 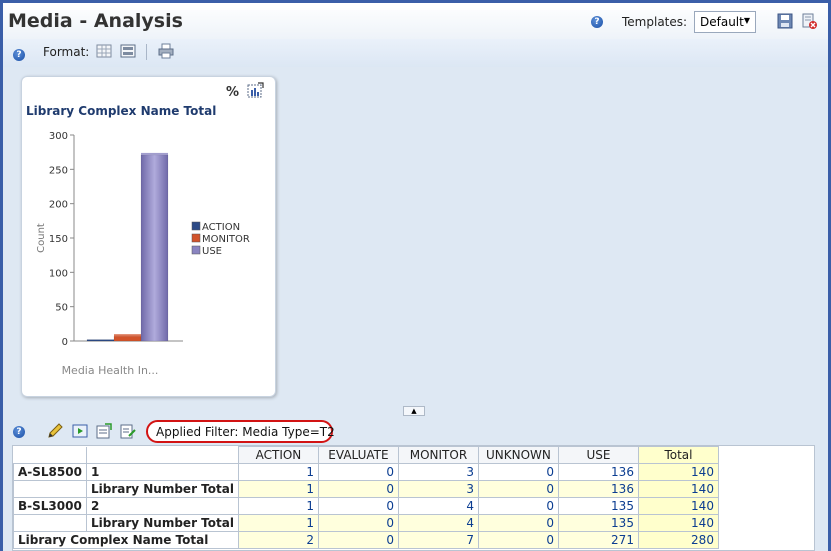 What do you see at coordinates (196, 238) in the screenshot?
I see `legend-swatch-monitor` at bounding box center [196, 238].